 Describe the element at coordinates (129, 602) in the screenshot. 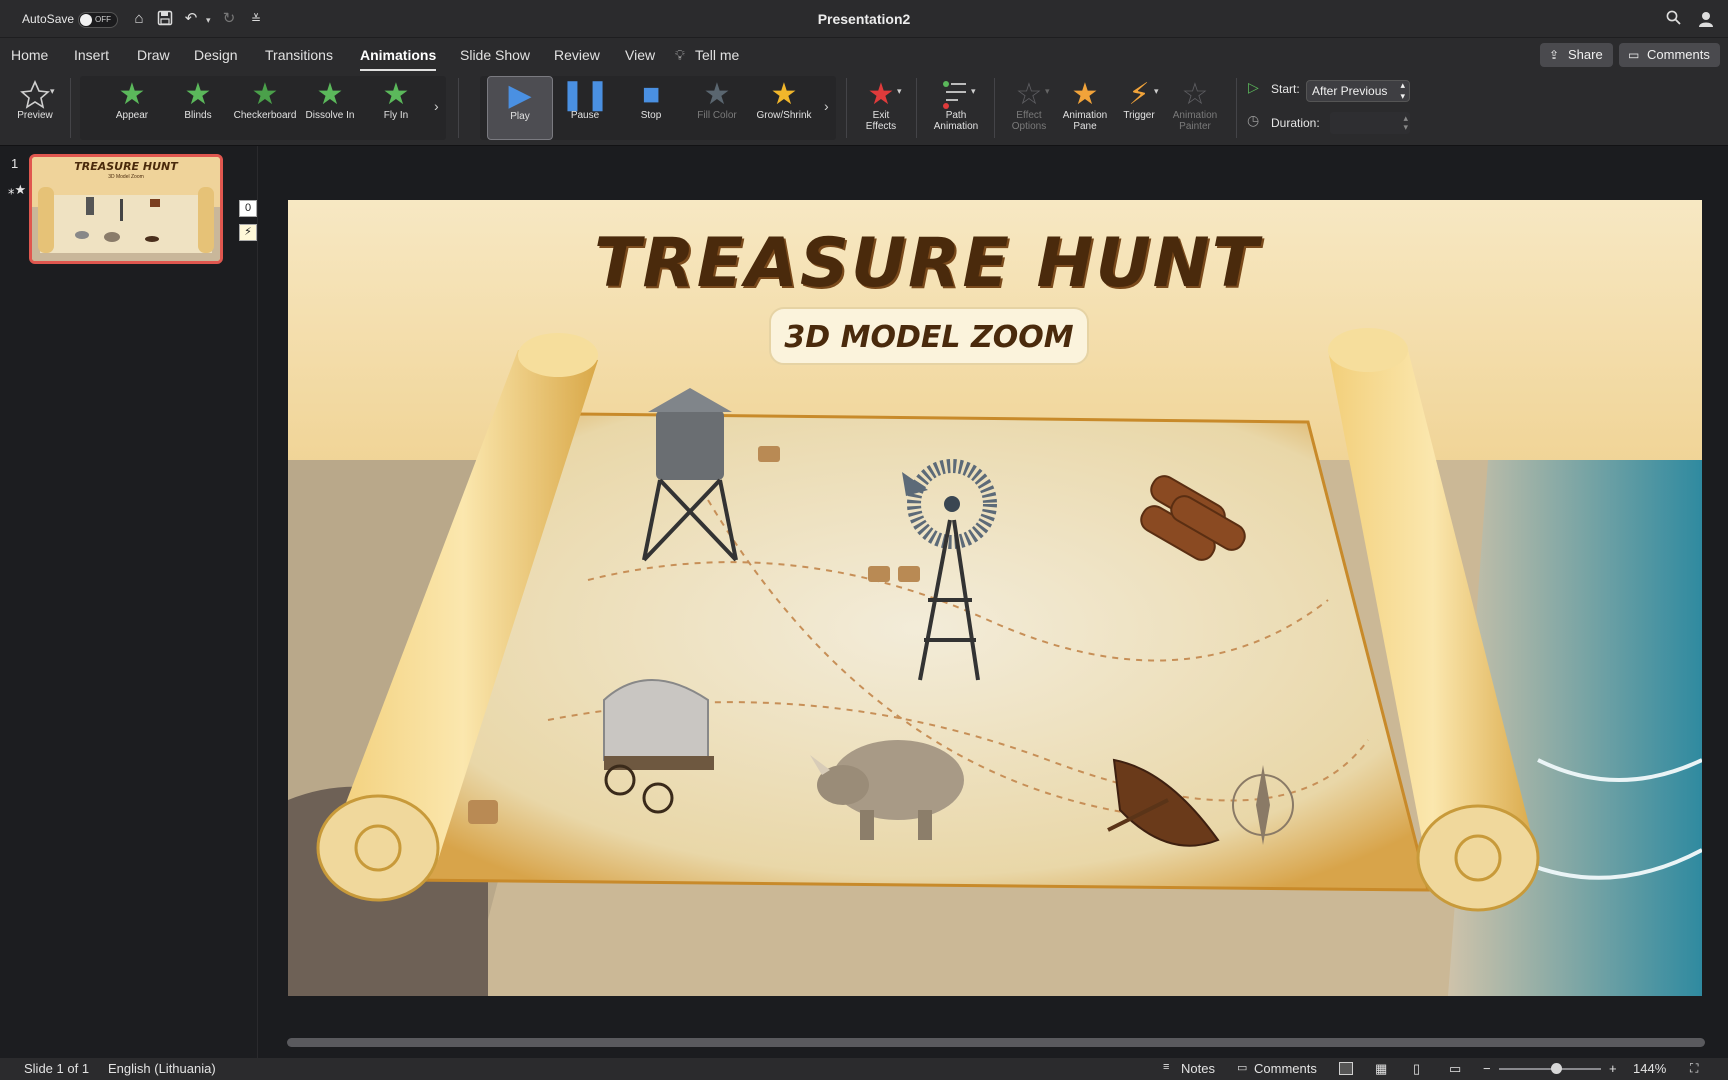

I see `slide-thumbnails-pane: 1 ⁎★ TREASURE HUNT 3D Model Zoom` at that location.